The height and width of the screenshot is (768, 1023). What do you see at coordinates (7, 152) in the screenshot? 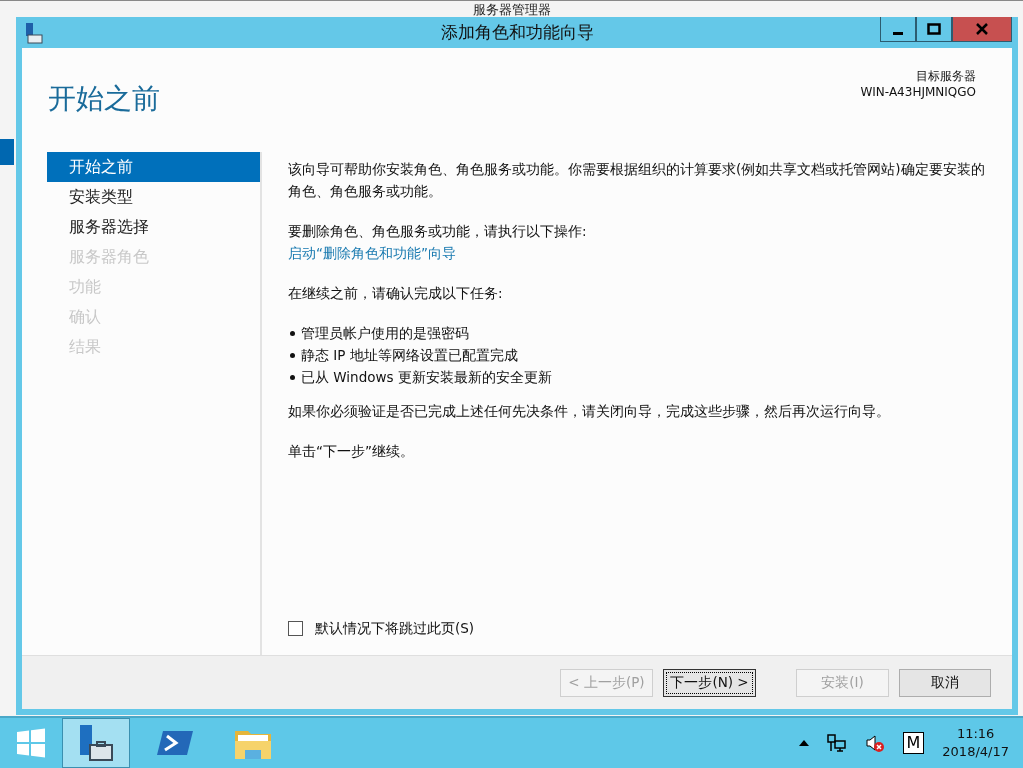
I see `selected-row-highlight` at bounding box center [7, 152].